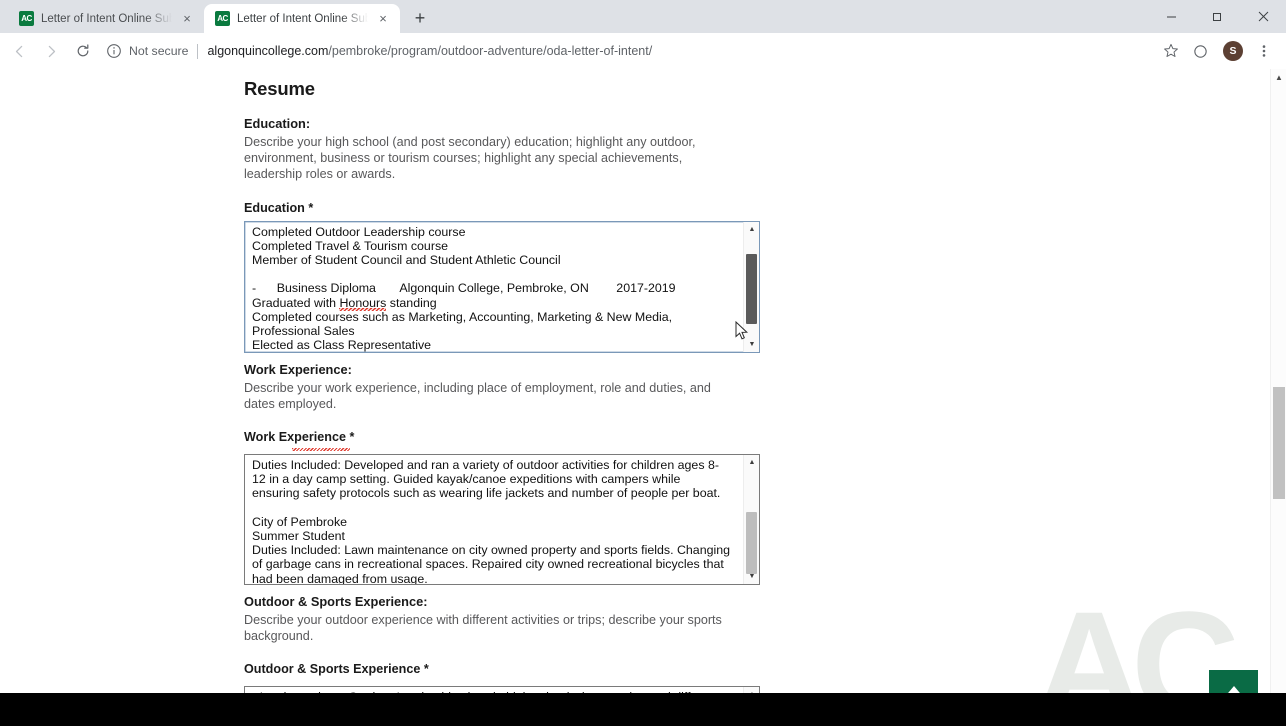 The height and width of the screenshot is (726, 1286). What do you see at coordinates (298, 536) in the screenshot?
I see `textarea-line: Summer Student` at bounding box center [298, 536].